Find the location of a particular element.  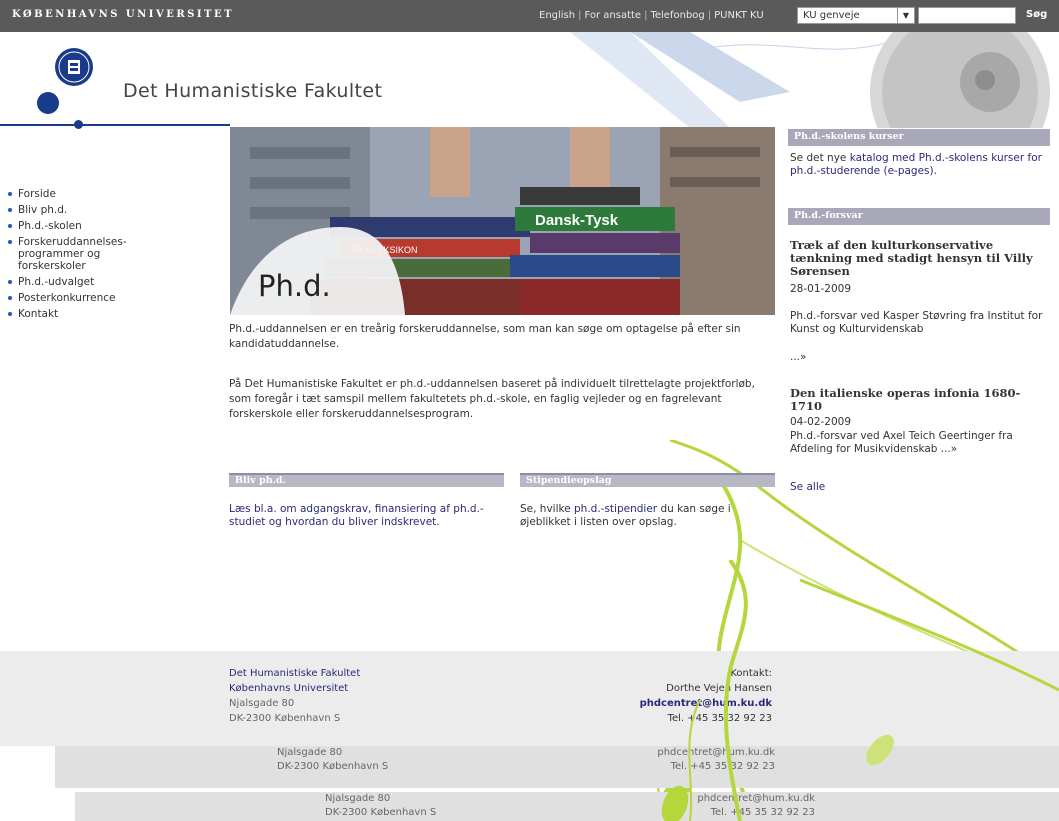

footer-phone: Tel. +45 35 32 92 23 is located at coordinates (719, 718).